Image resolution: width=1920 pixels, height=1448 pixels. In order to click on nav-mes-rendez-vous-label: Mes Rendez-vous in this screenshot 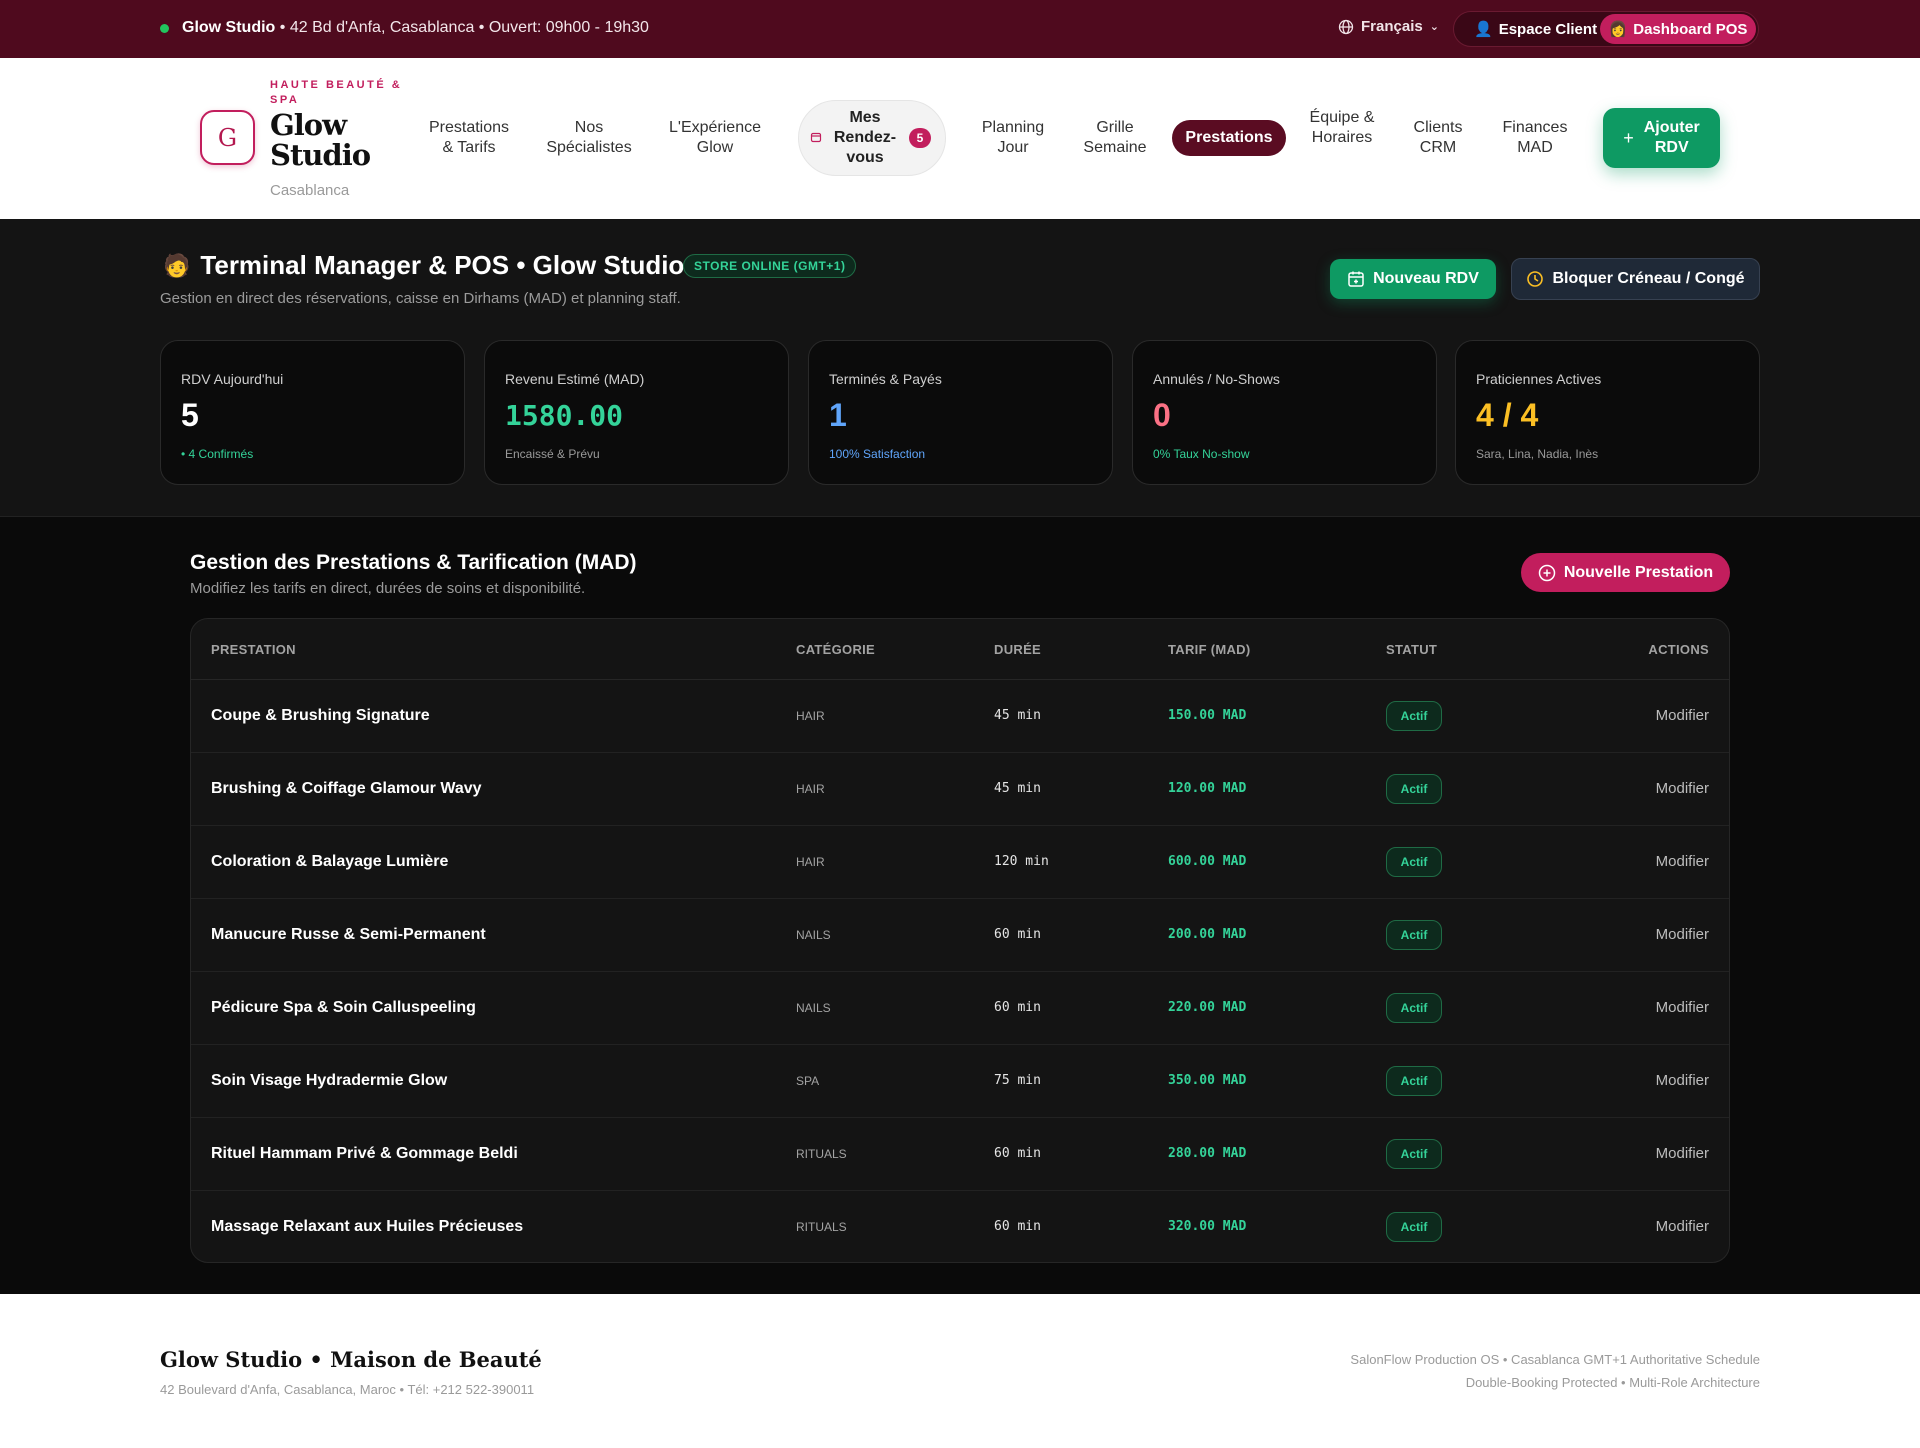, I will do `click(865, 137)`.